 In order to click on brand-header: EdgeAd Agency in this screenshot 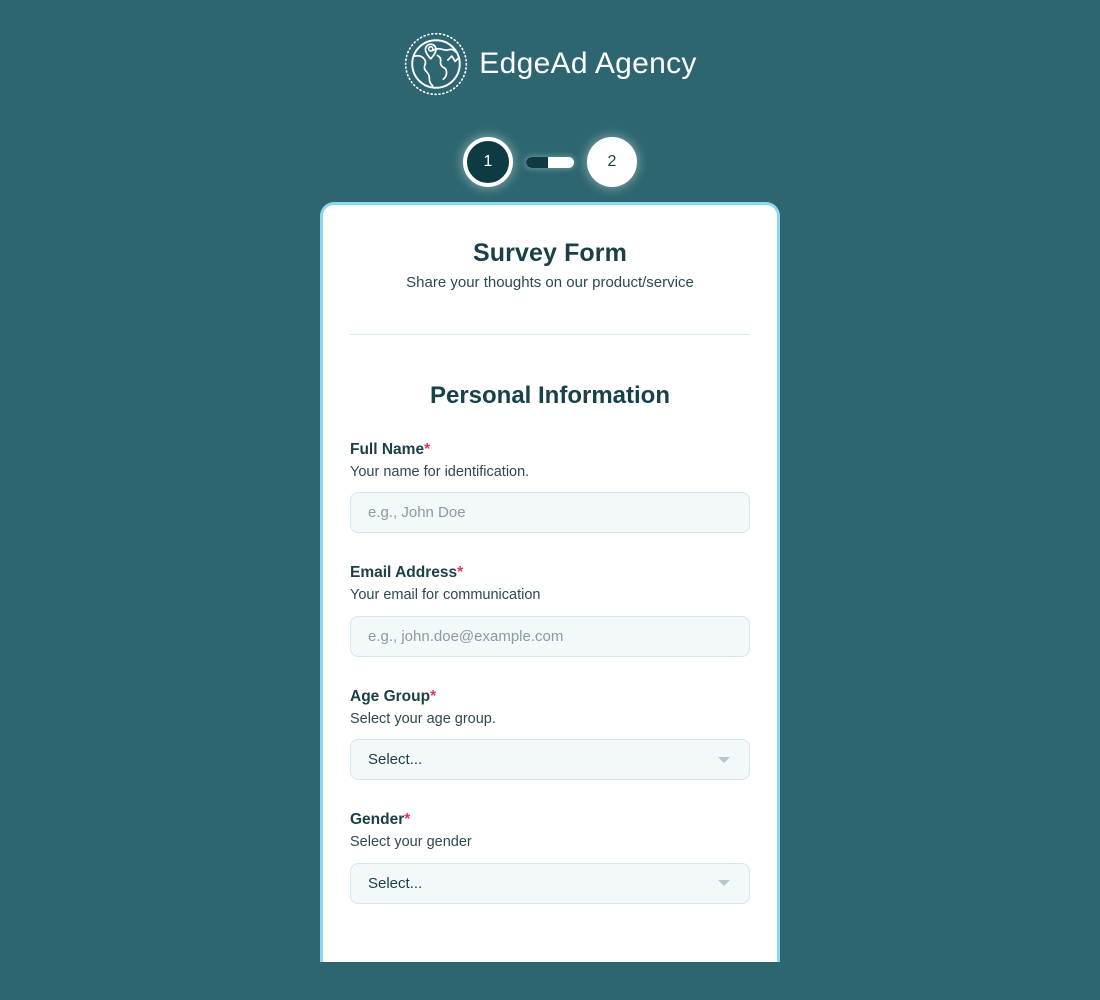, I will do `click(550, 55)`.